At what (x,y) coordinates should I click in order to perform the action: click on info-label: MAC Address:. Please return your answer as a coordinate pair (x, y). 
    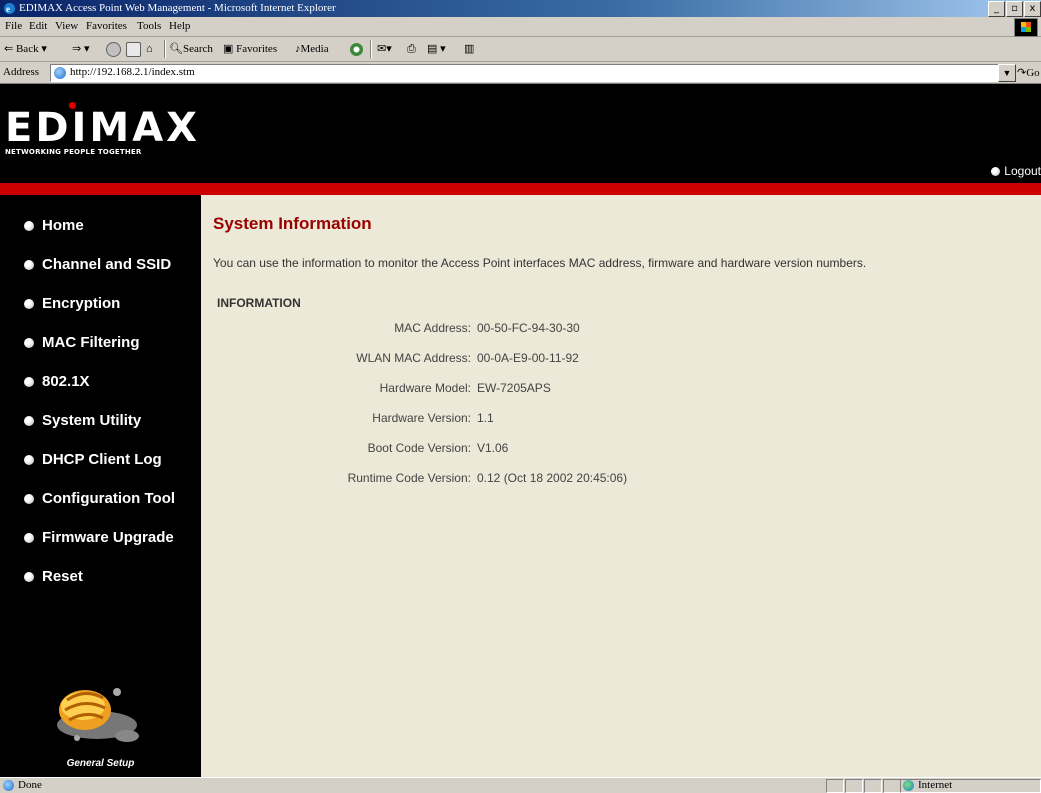
    Looking at the image, I should click on (432, 328).